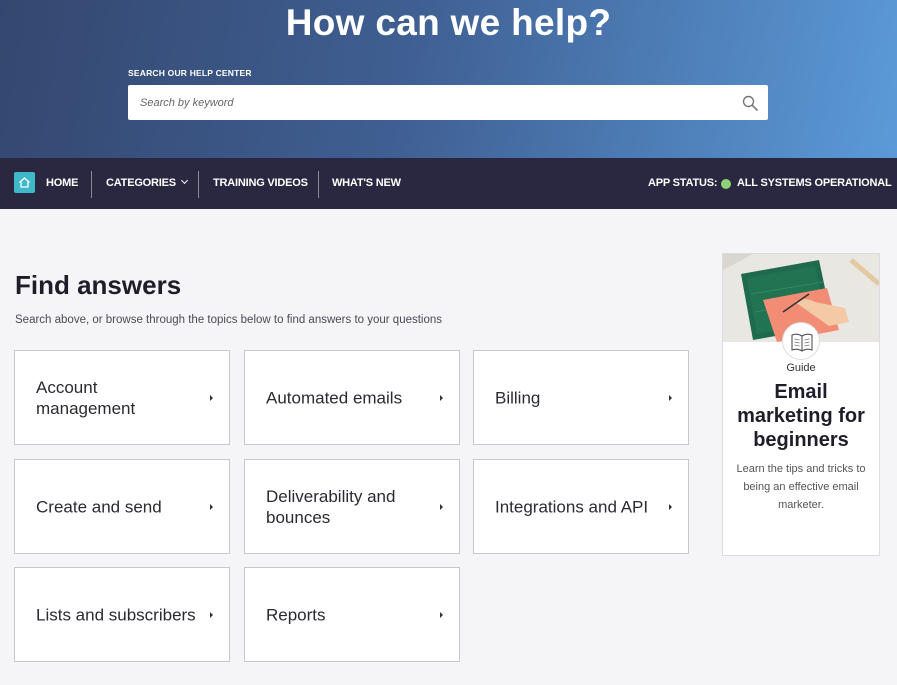 The height and width of the screenshot is (685, 897). I want to click on topic-card-label: Account management, so click(86, 397).